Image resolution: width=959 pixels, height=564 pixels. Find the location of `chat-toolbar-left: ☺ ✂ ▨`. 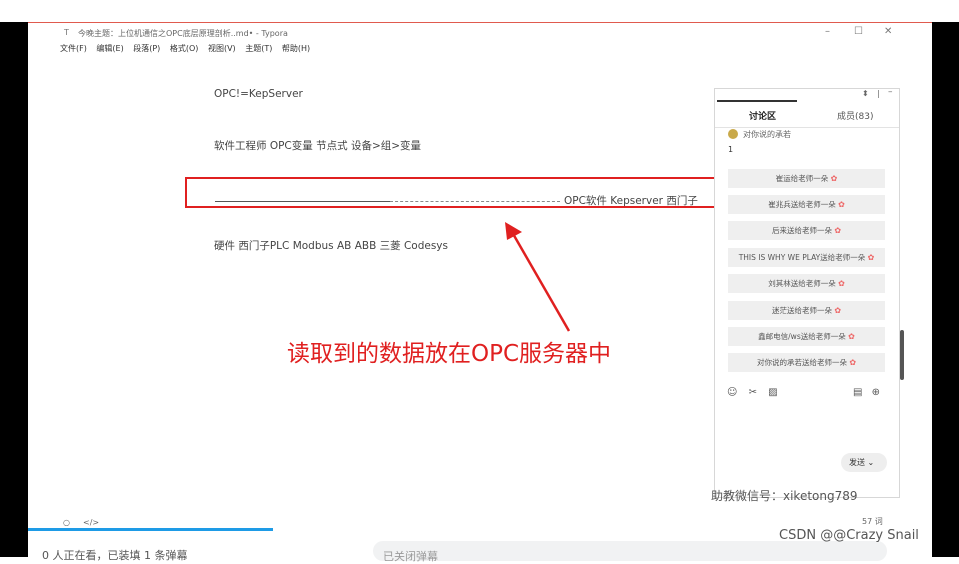

chat-toolbar-left: ☺ ✂ ▨ is located at coordinates (756, 392).